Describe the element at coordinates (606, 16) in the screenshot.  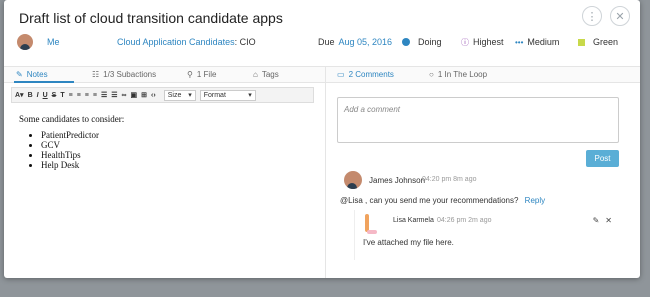
I see `modal-top-controls: ⋮ ✕` at that location.